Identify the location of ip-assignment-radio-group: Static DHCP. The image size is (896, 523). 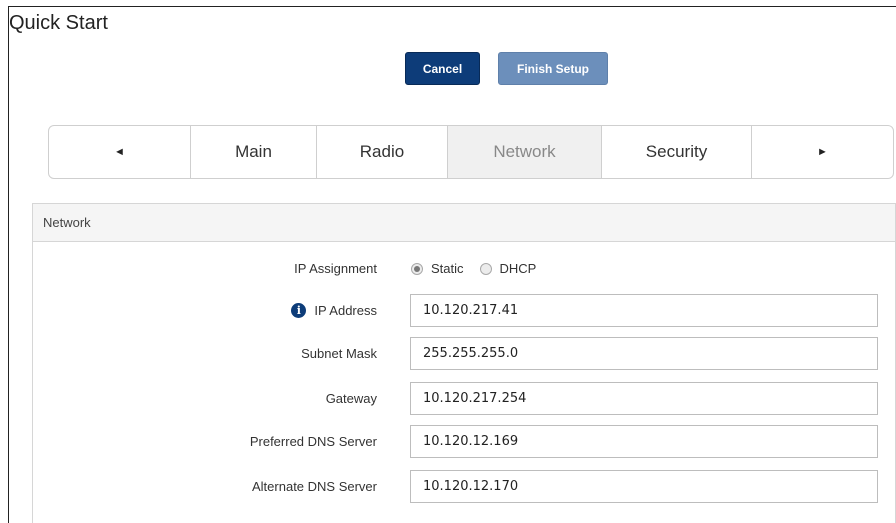
(481, 268).